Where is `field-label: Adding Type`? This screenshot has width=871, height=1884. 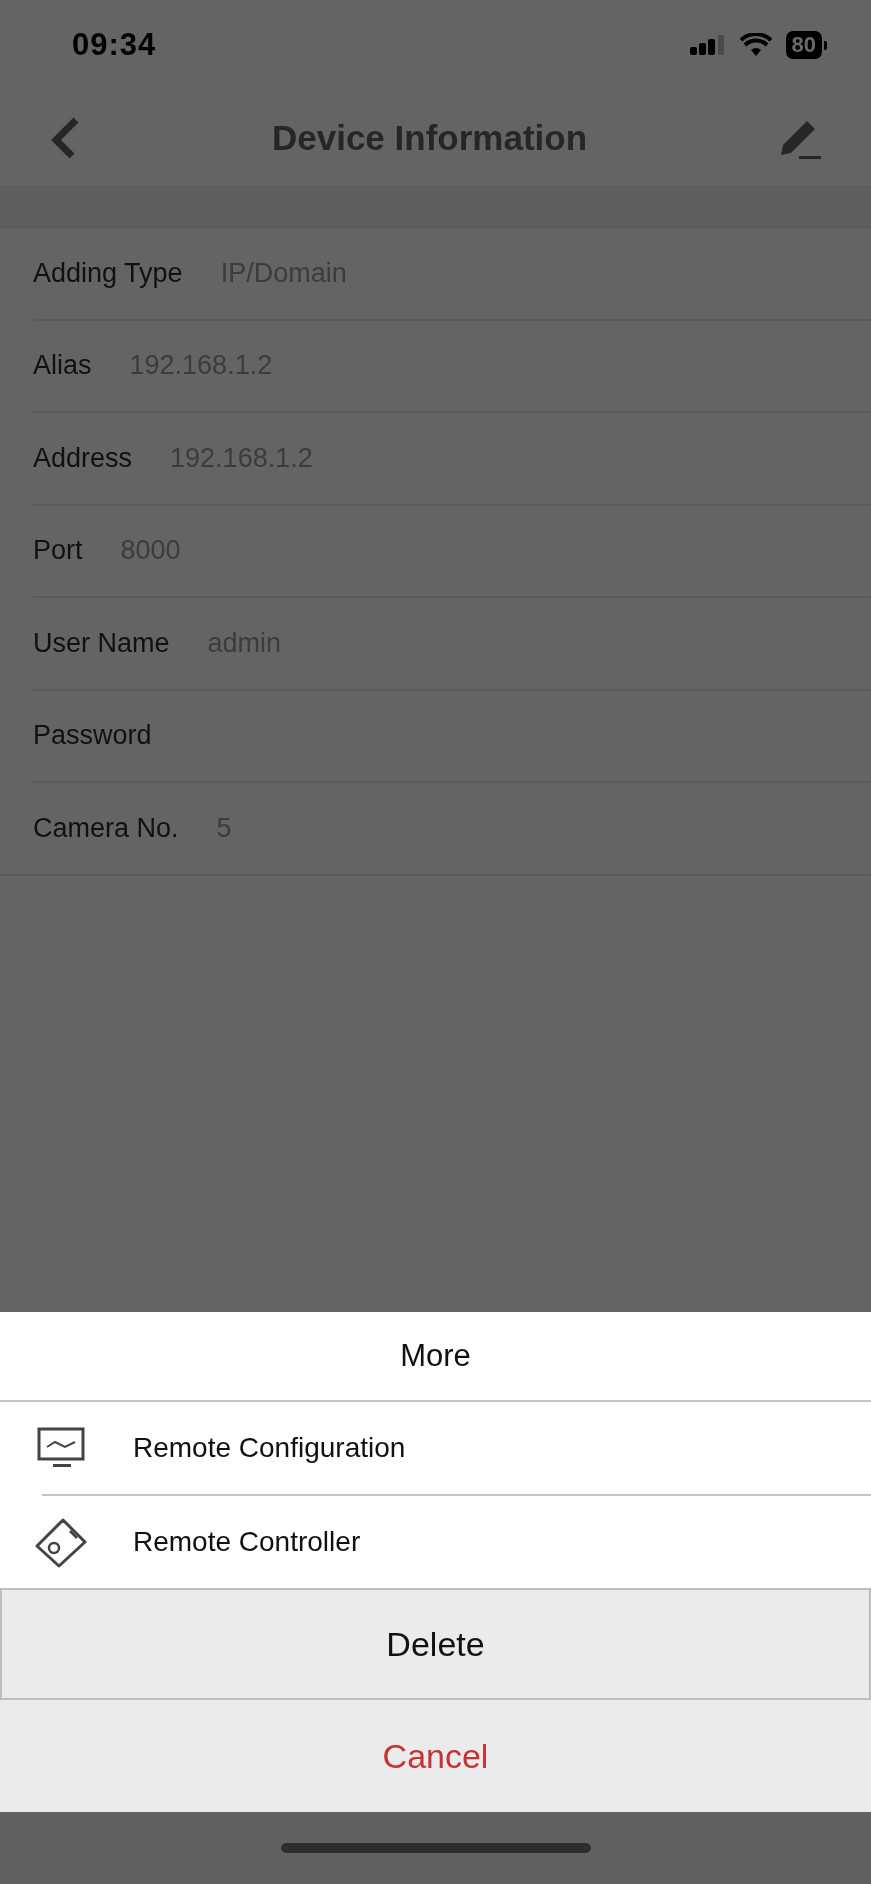 field-label: Adding Type is located at coordinates (108, 273).